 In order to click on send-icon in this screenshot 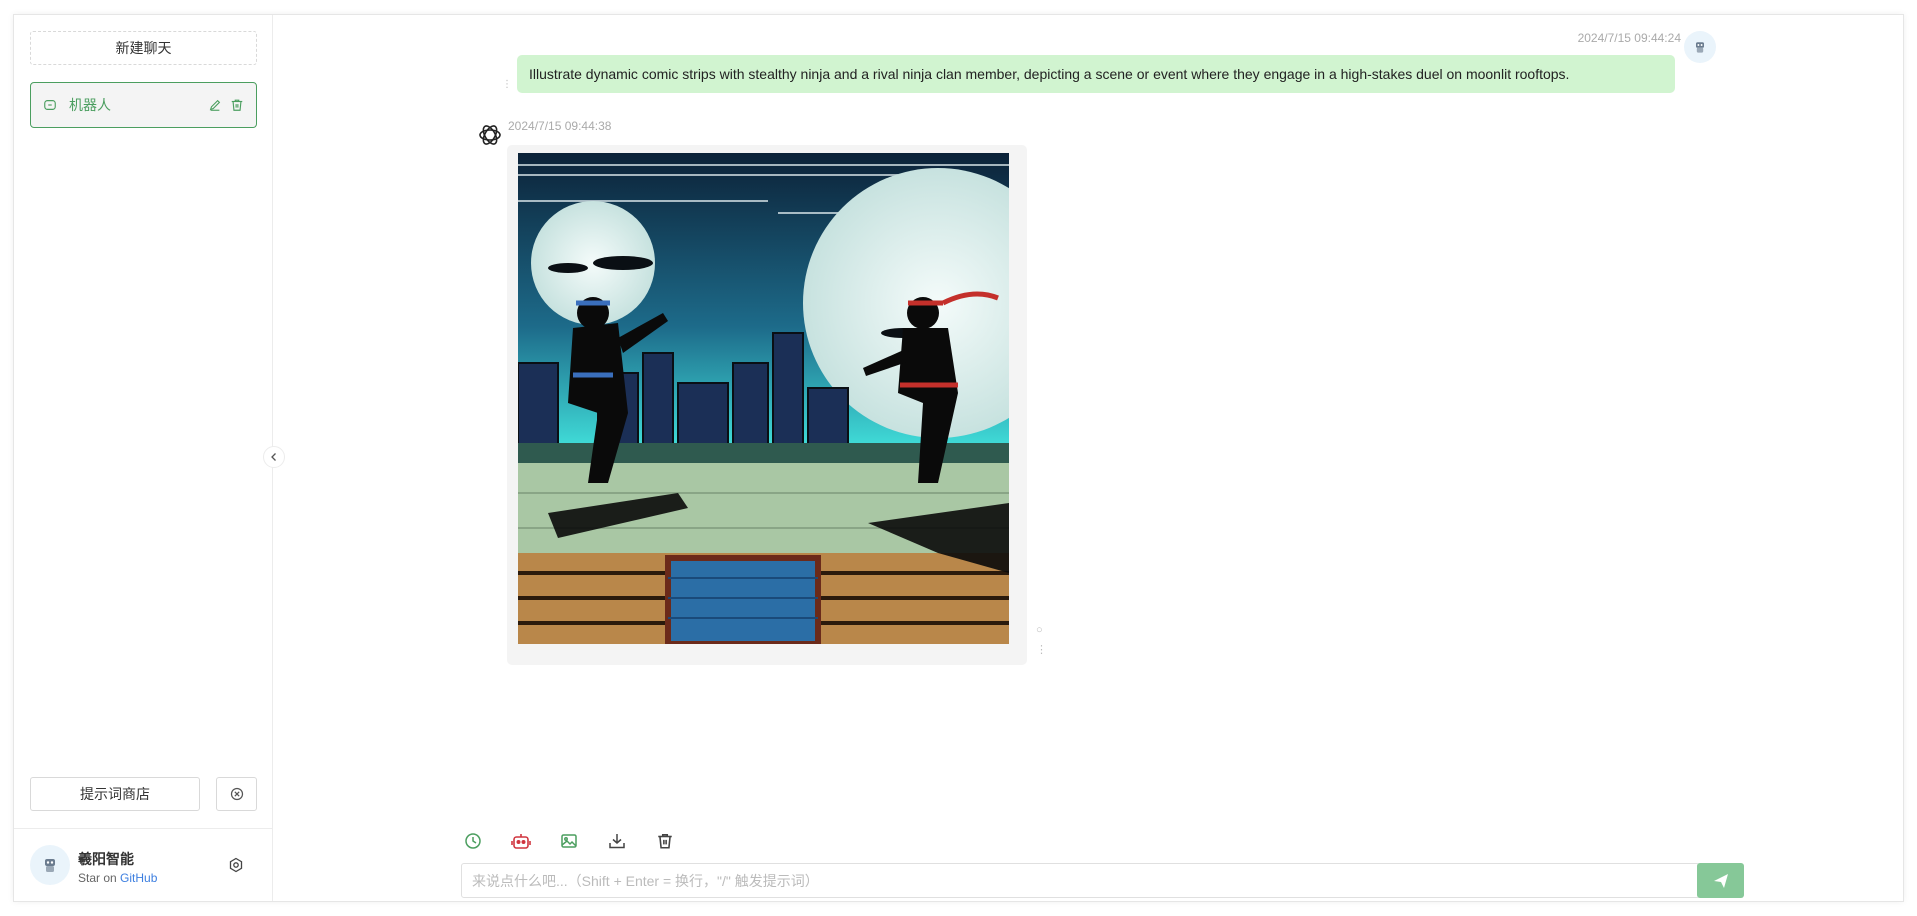, I will do `click(1720, 880)`.